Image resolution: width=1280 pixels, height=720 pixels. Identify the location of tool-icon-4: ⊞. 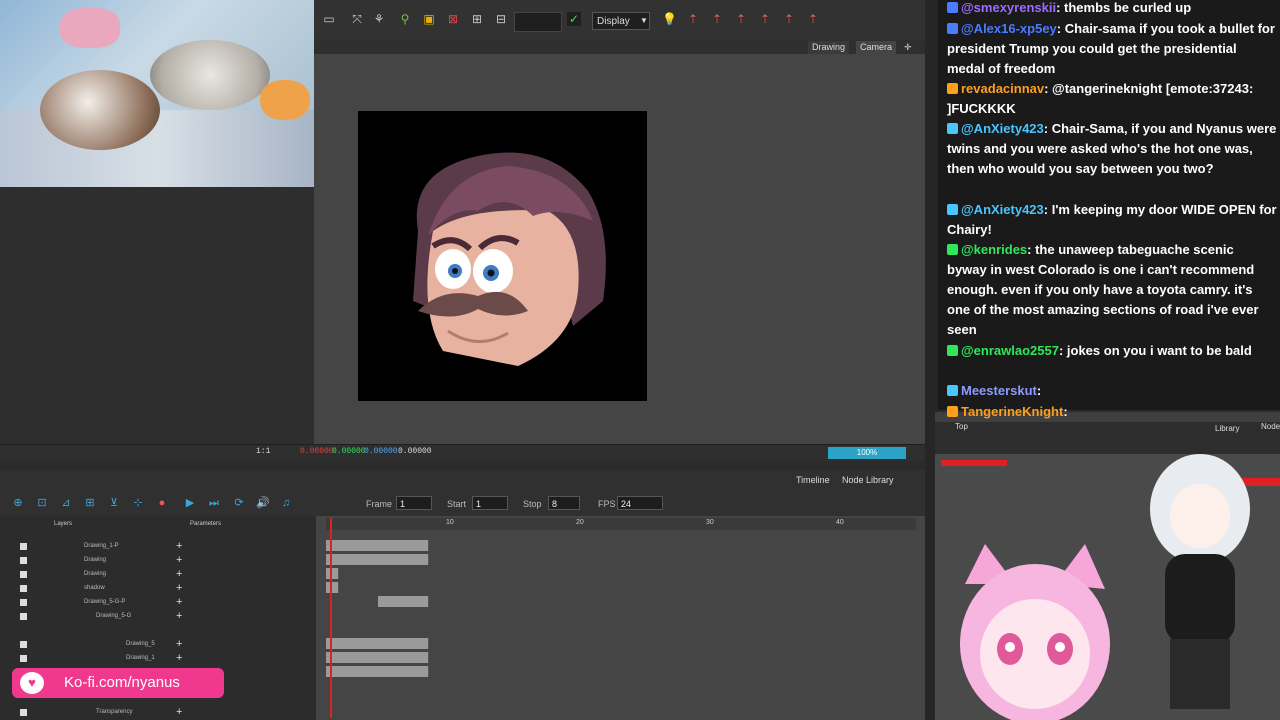
(90, 503).